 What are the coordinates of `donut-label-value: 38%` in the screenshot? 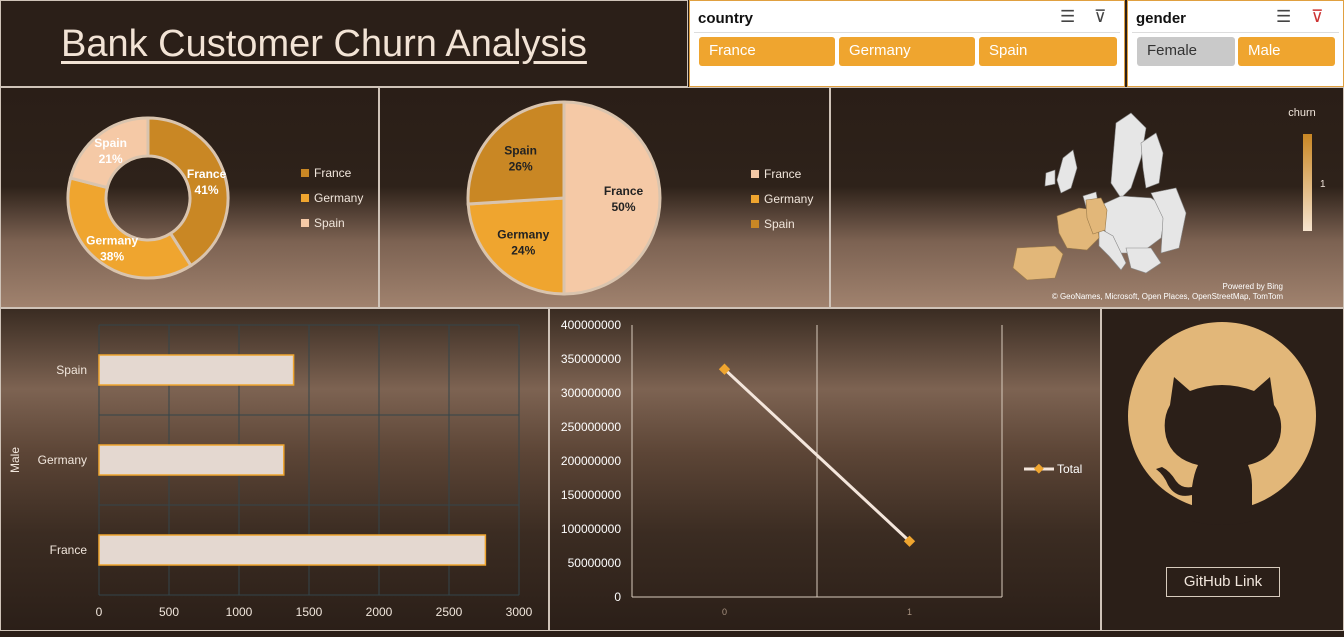 It's located at (112, 256).